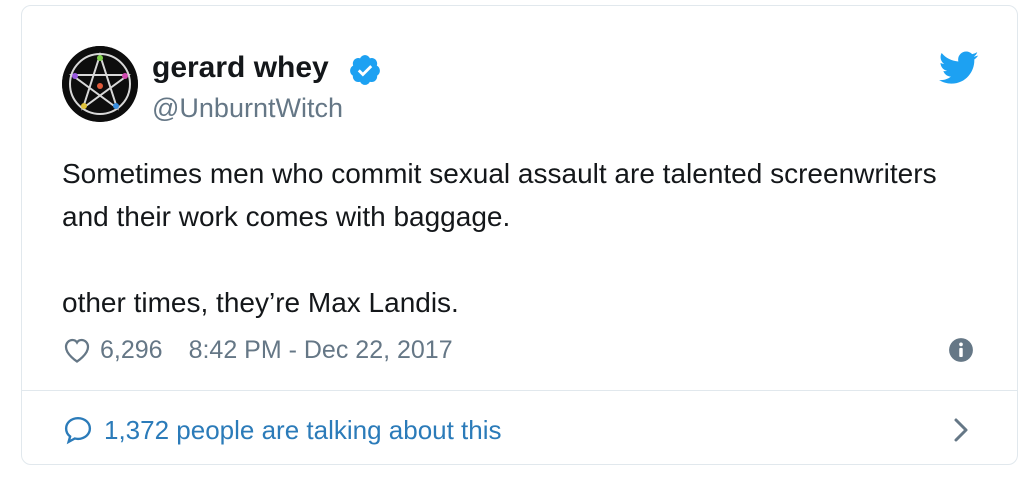 The height and width of the screenshot is (480, 1026). I want to click on pentagram-avatar-image, so click(100, 84).